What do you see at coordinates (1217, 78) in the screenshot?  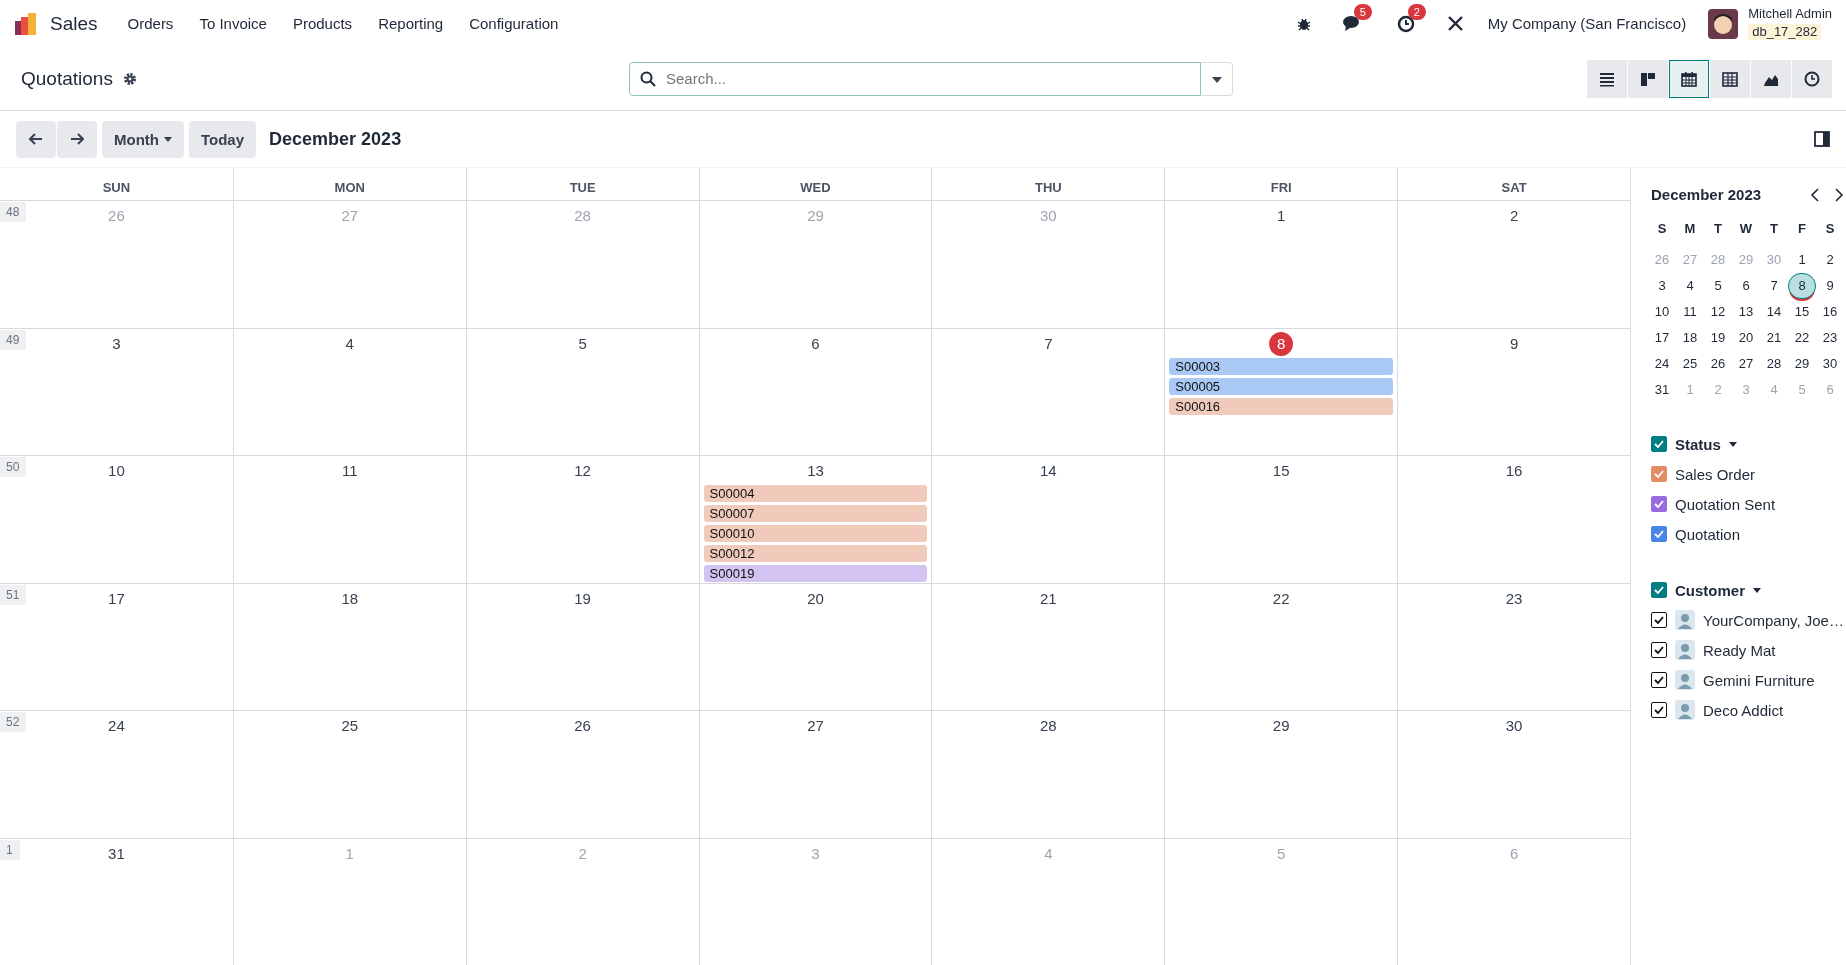 I see `search-options-button` at bounding box center [1217, 78].